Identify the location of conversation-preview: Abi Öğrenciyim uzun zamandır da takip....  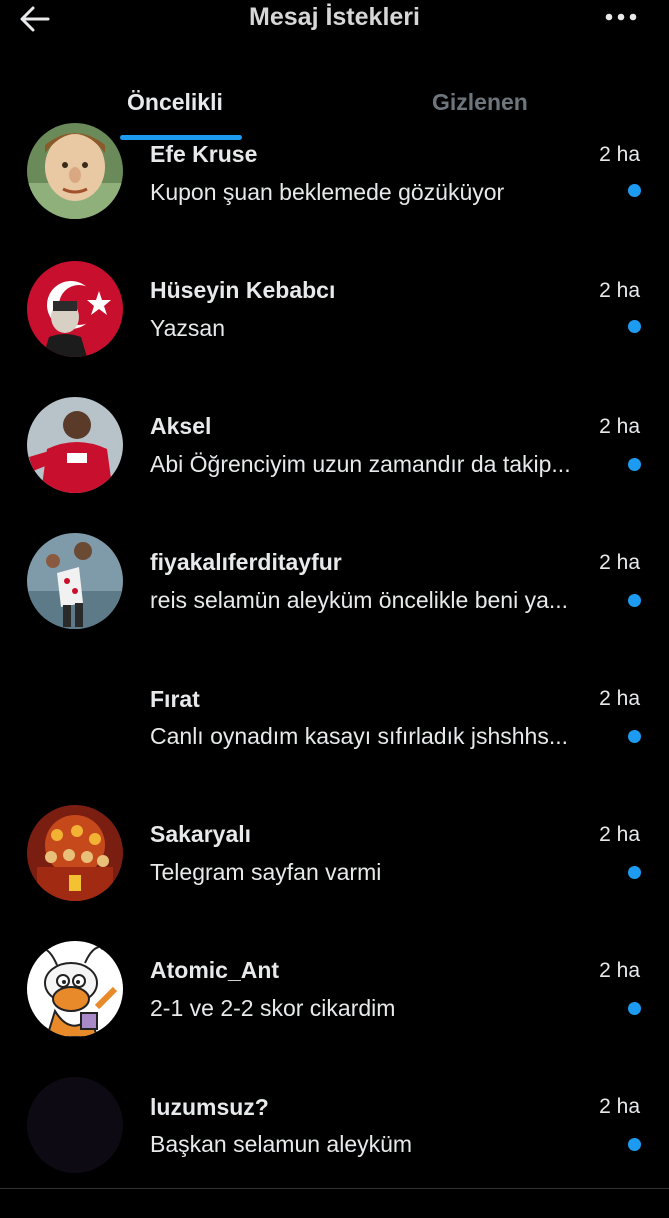
(360, 464).